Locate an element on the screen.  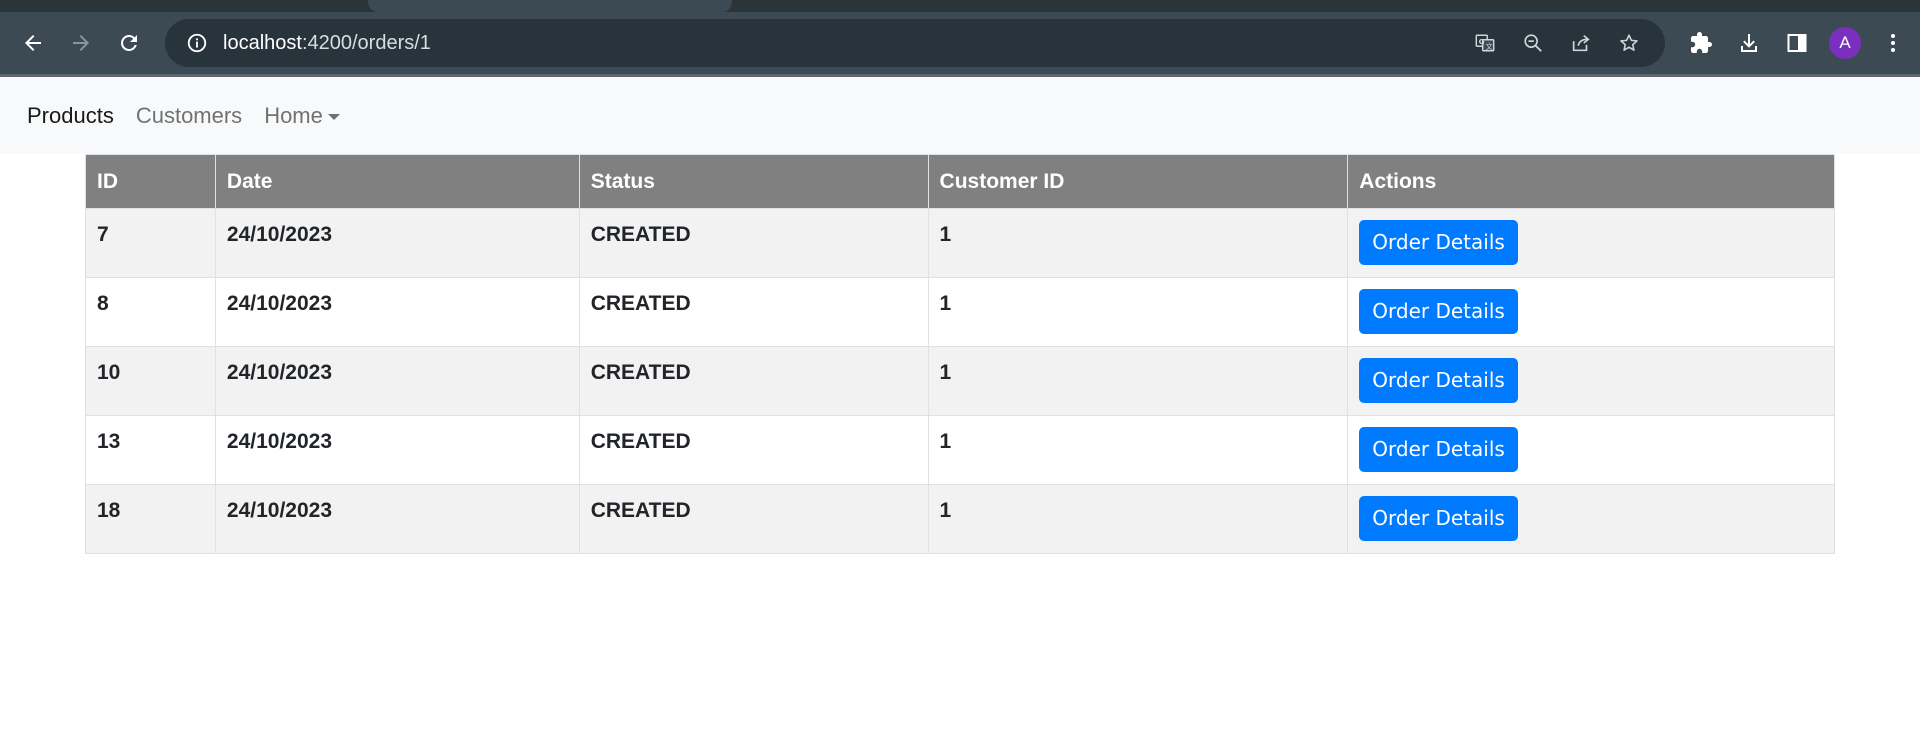
reload-button is located at coordinates (129, 43).